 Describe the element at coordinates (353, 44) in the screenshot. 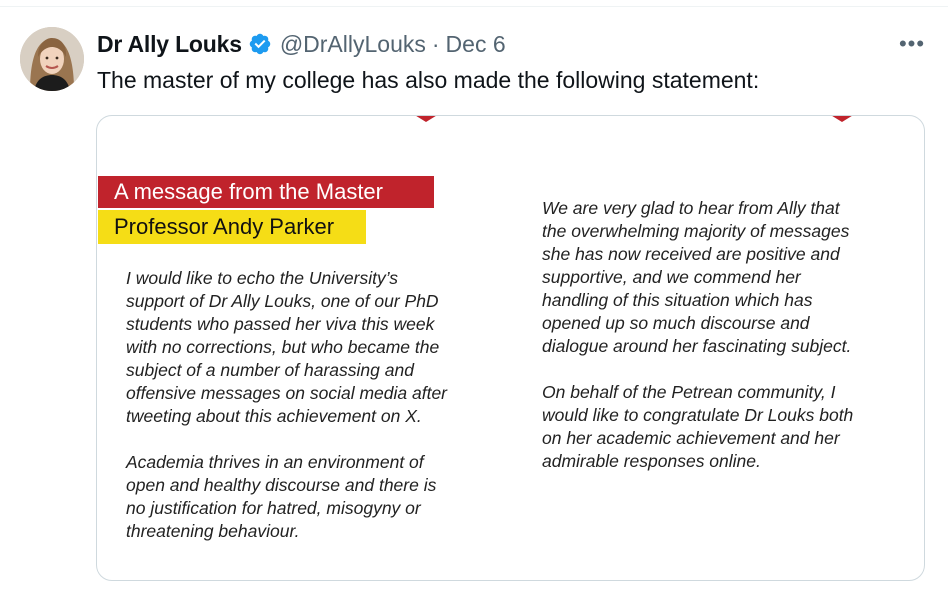

I see `author-handle: @DrAllyLouks` at that location.